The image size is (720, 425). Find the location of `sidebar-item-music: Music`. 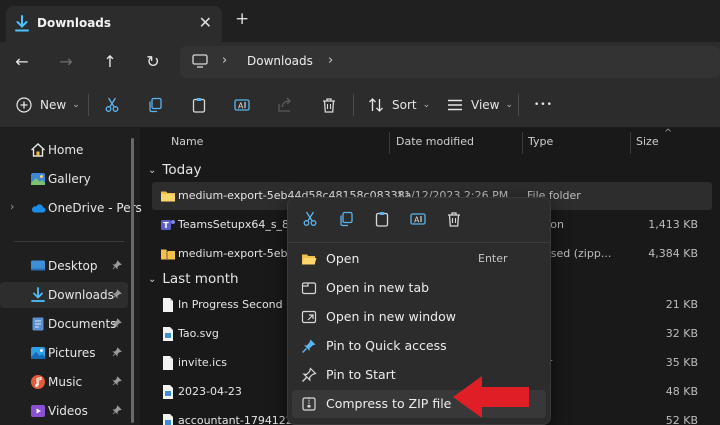

sidebar-item-music: Music is located at coordinates (64, 382).